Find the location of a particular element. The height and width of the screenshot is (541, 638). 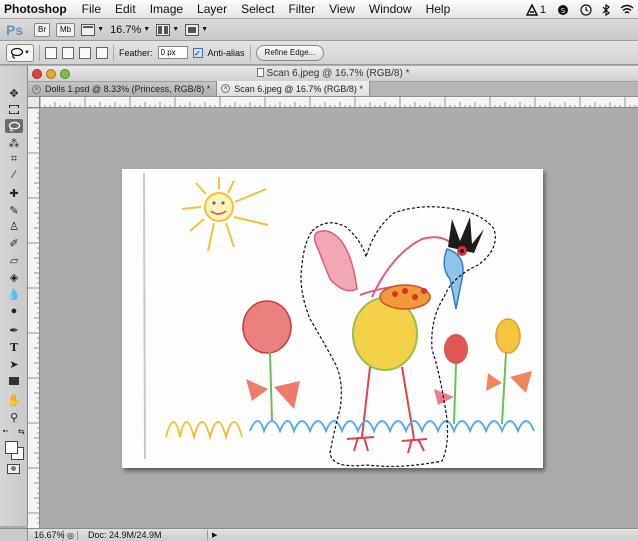

hand-tool: ✋ is located at coordinates (14, 400).